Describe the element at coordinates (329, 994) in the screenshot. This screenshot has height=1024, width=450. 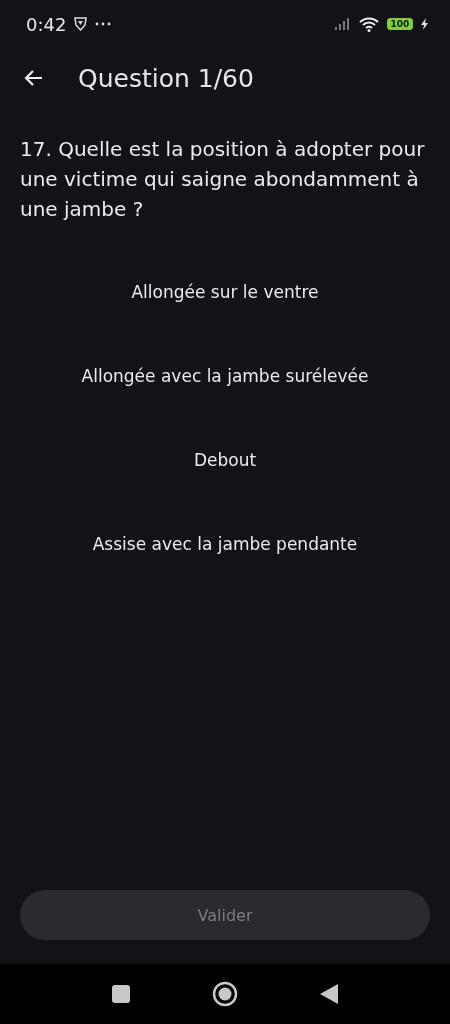
I see `back-nav-icon` at that location.